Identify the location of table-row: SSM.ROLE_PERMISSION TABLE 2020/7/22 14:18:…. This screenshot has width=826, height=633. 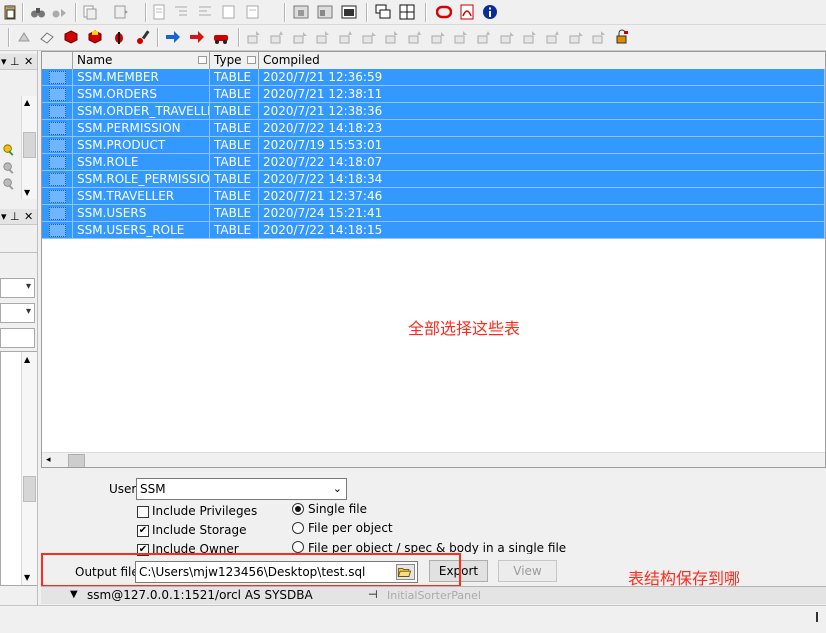
(433, 179).